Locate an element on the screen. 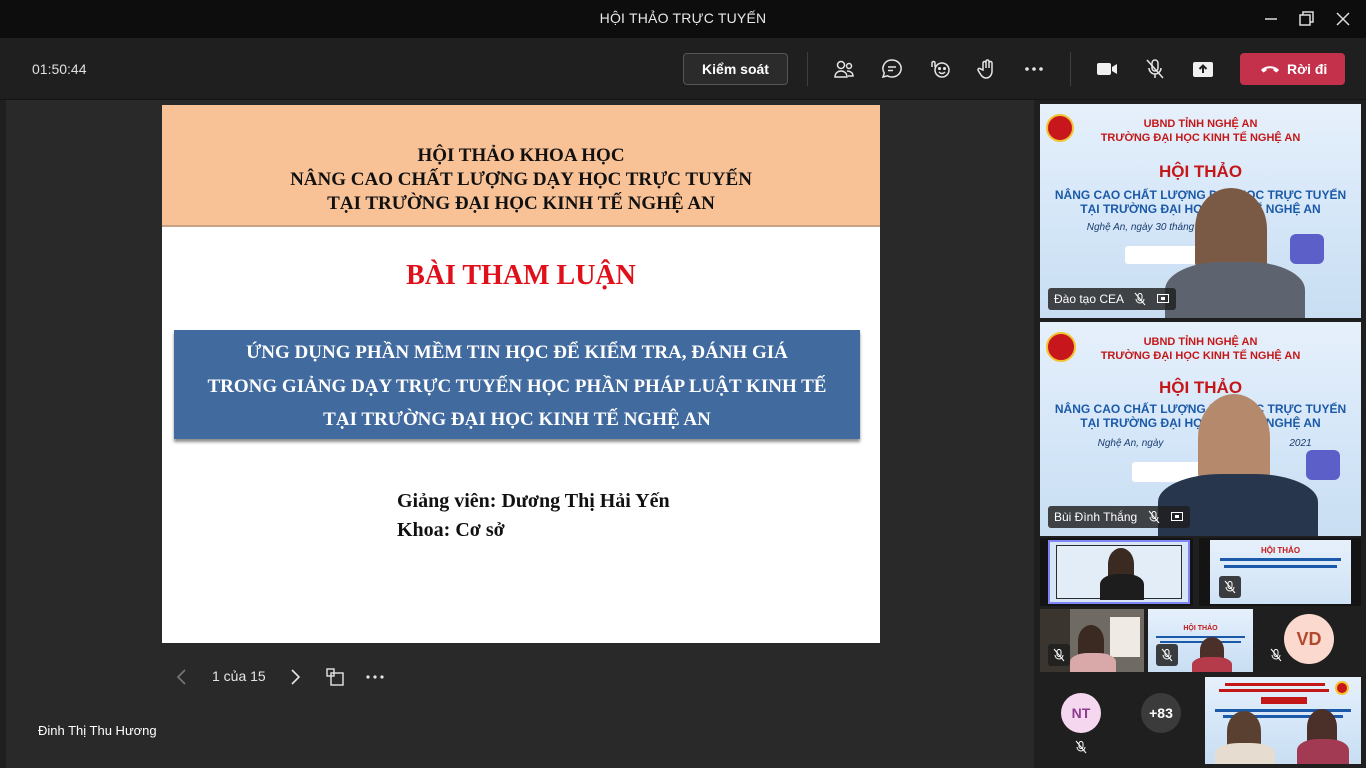 This screenshot has width=1366, height=768. participant-name: Đào tạo CEA is located at coordinates (1089, 299).